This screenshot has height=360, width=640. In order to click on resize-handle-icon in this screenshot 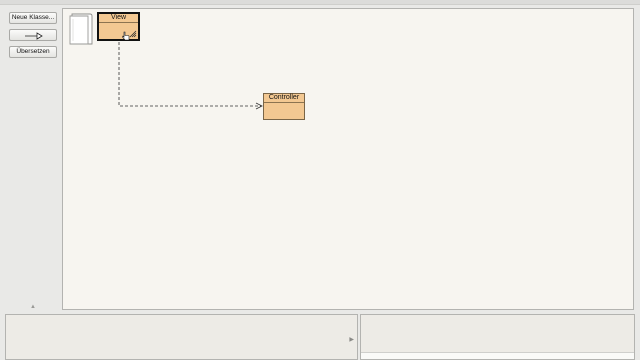, I will do `click(133, 34)`.